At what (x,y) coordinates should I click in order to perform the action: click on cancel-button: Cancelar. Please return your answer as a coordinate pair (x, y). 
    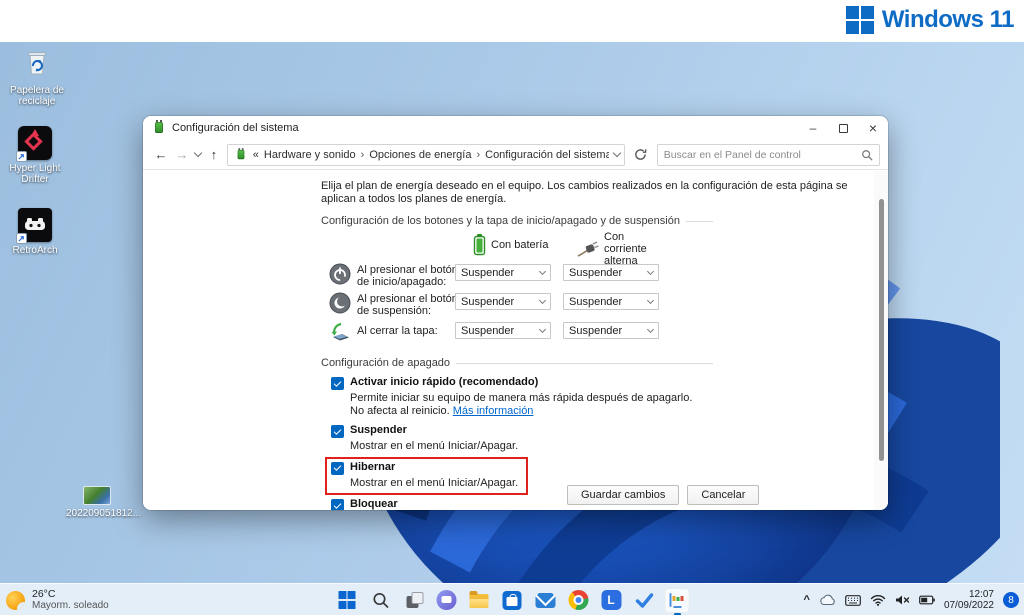
    Looking at the image, I should click on (723, 495).